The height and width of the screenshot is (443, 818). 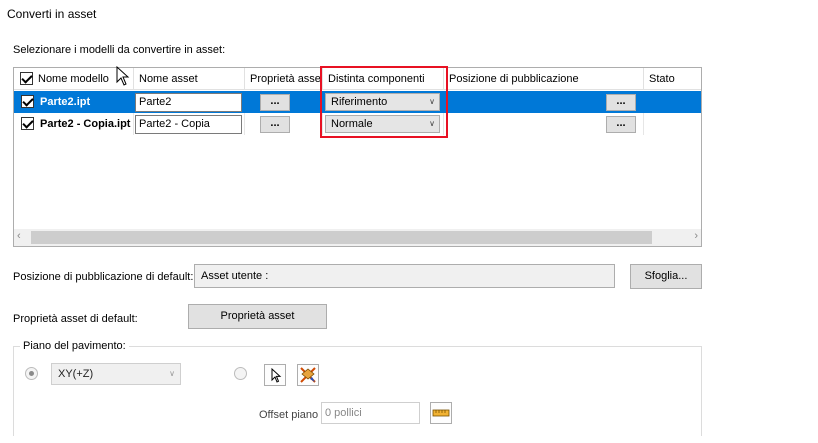 What do you see at coordinates (31, 373) in the screenshot?
I see `plane-radio` at bounding box center [31, 373].